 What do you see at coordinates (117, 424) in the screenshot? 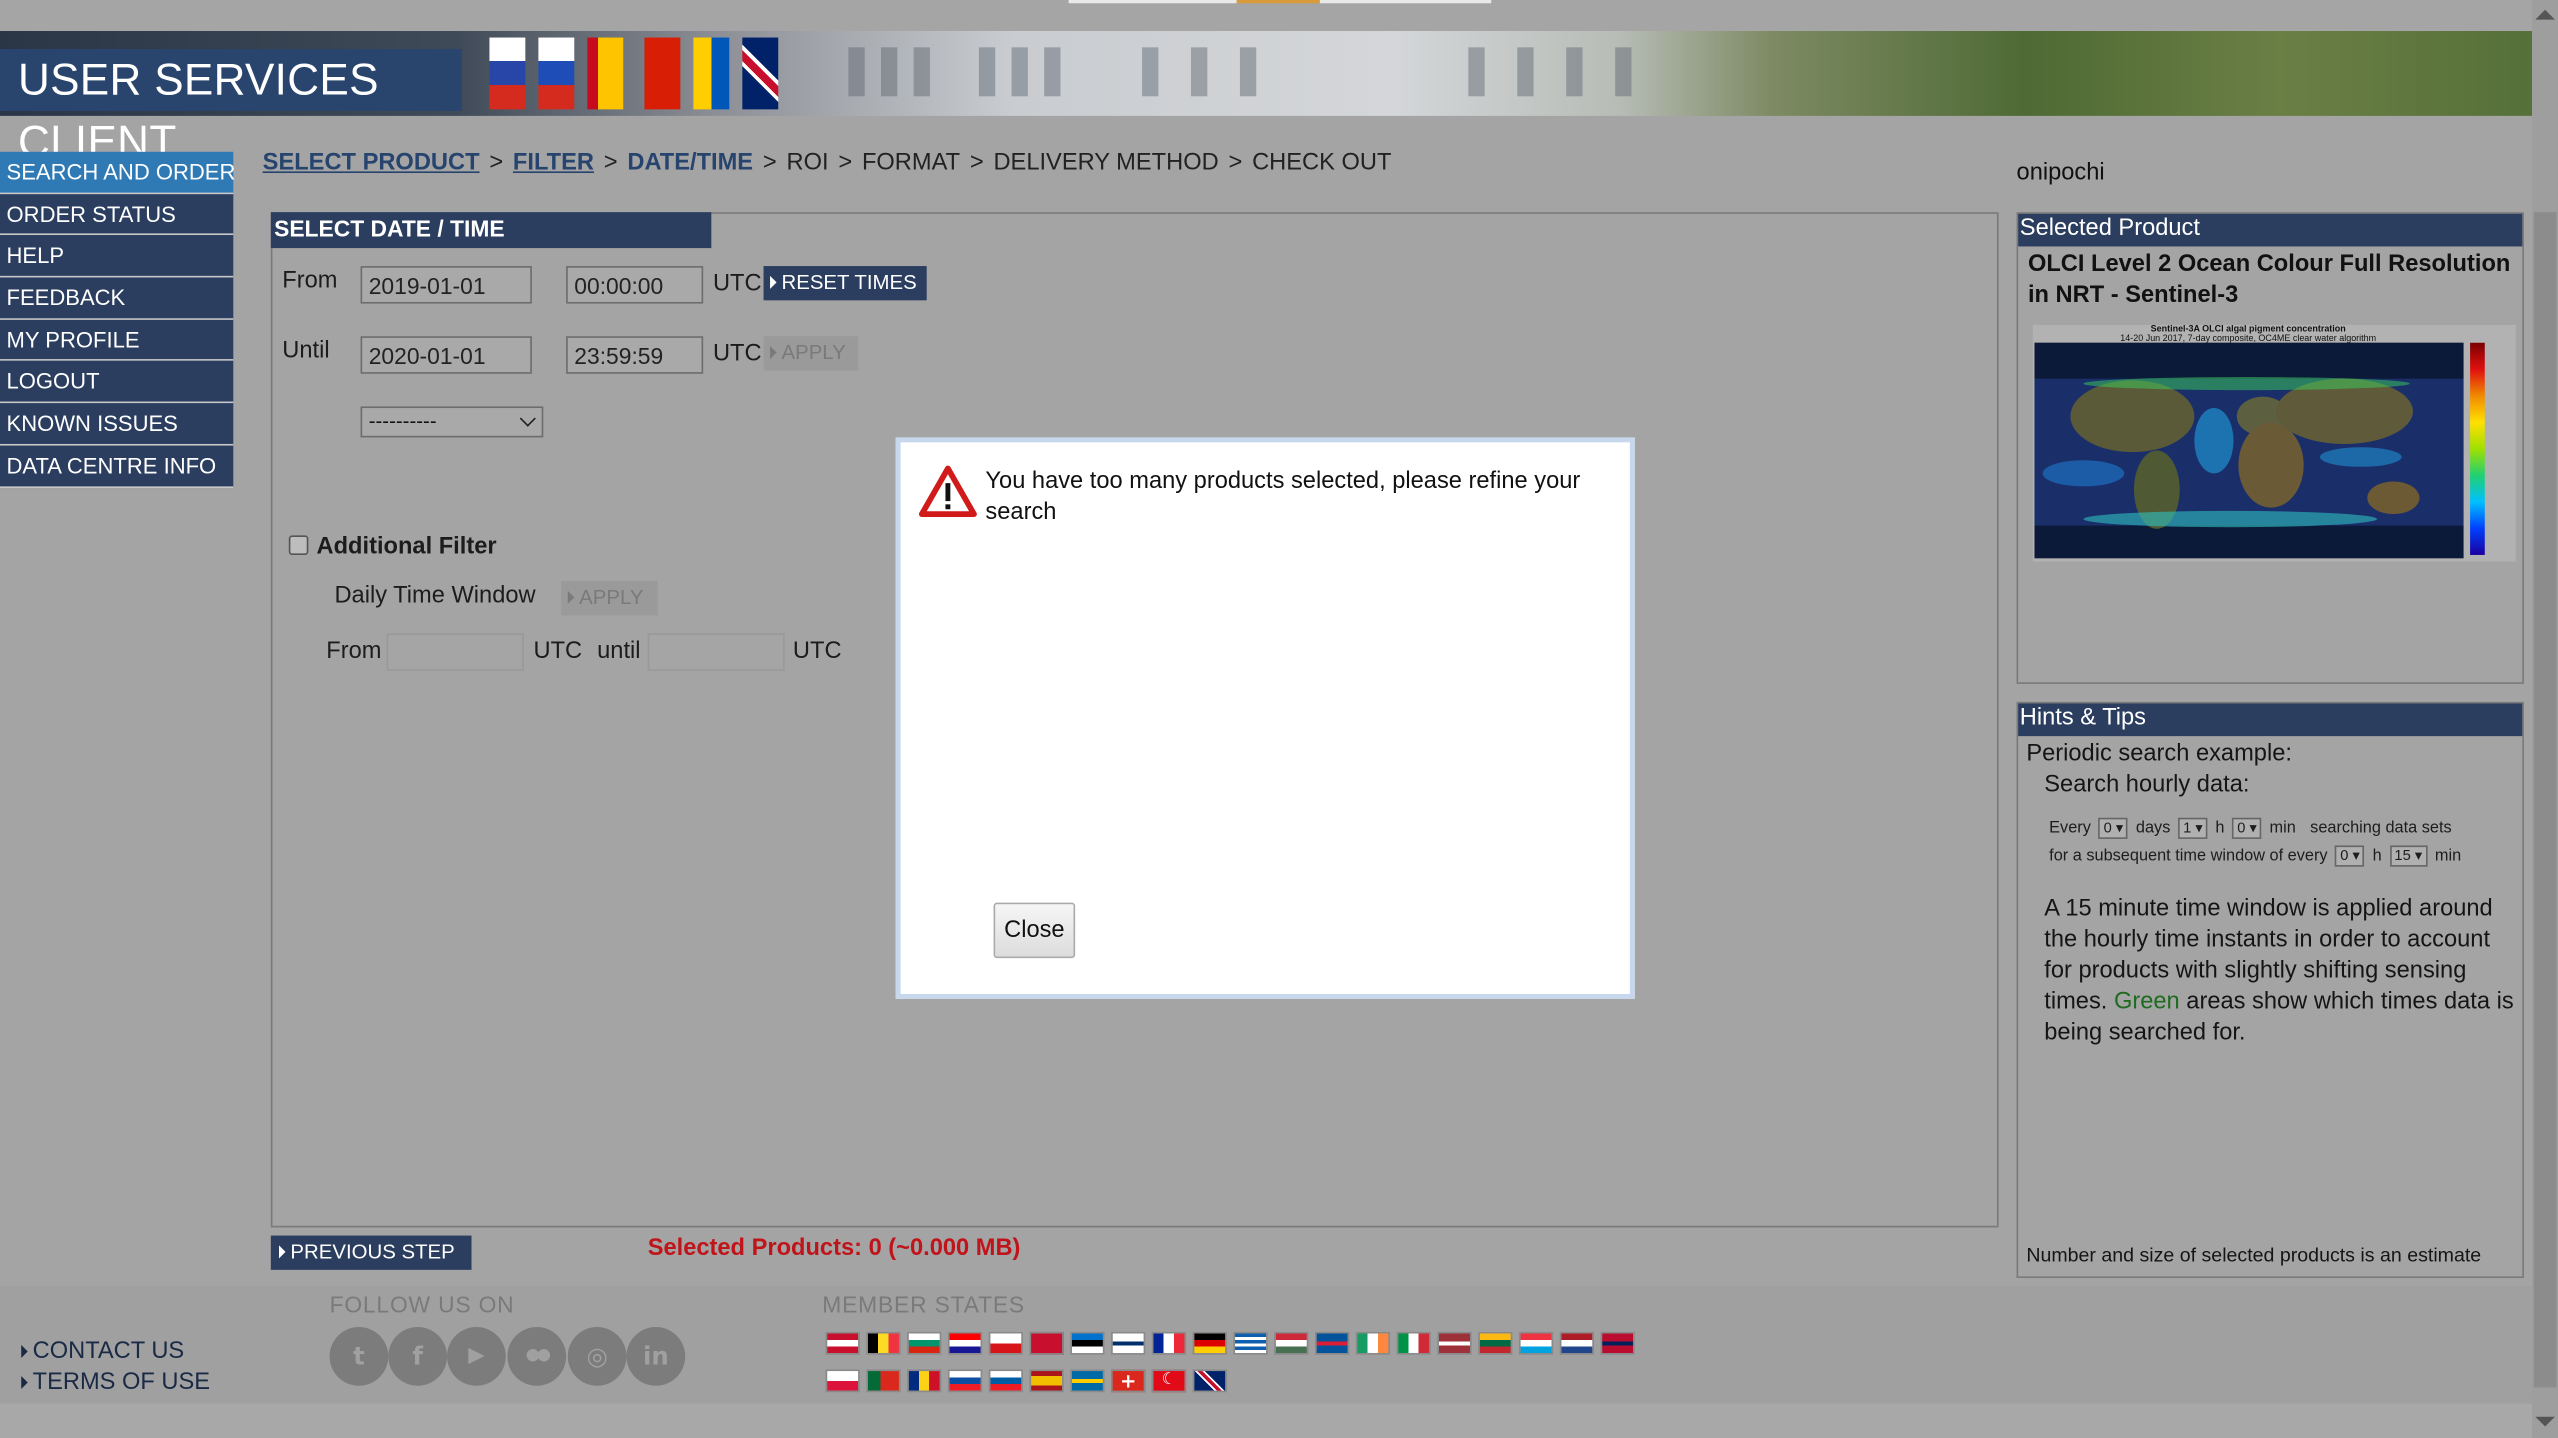
I see `sidebar-item-known-issues: KNOWN ISSUES` at bounding box center [117, 424].